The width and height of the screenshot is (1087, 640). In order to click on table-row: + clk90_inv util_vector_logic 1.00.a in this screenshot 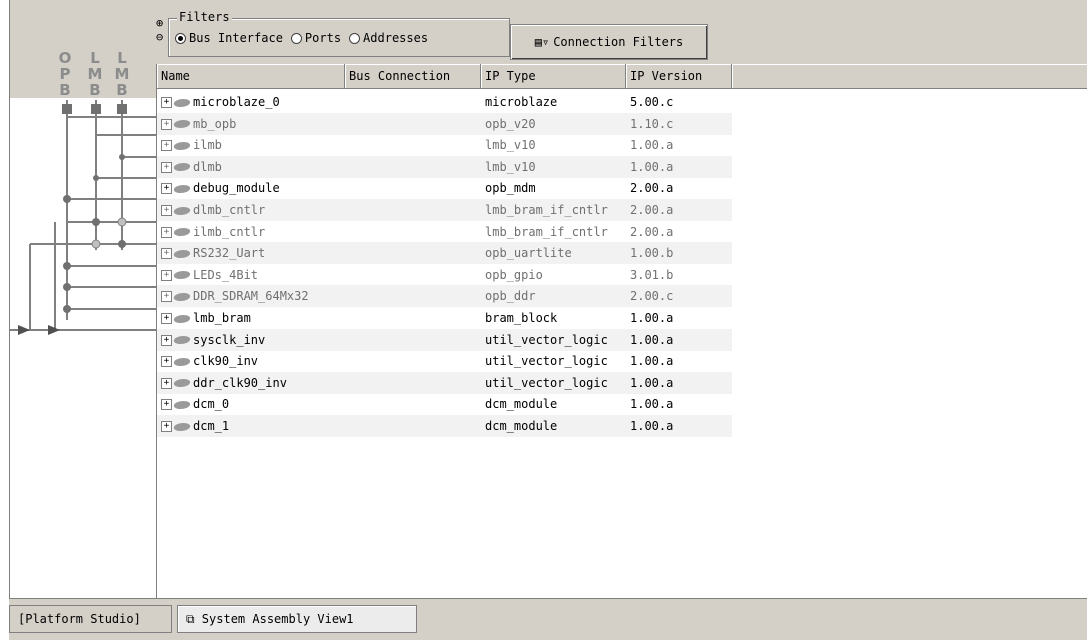, I will do `click(444, 361)`.